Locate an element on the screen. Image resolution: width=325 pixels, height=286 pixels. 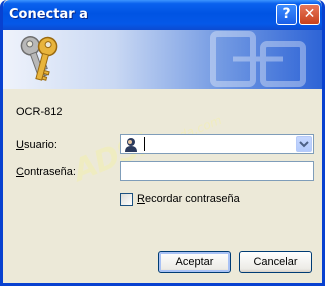
close-icon: ✕ is located at coordinates (309, 14).